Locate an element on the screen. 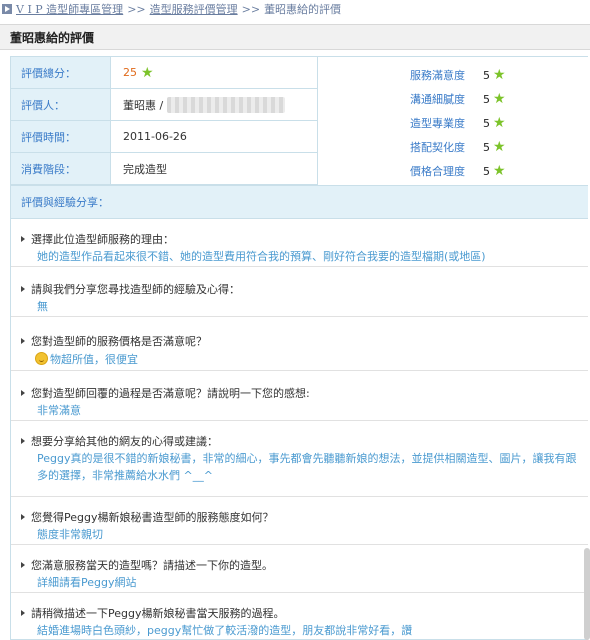 The width and height of the screenshot is (590, 640). question-text: 您滿意服務當天的造型嗎？請描述一下你的造型。 is located at coordinates (152, 565).